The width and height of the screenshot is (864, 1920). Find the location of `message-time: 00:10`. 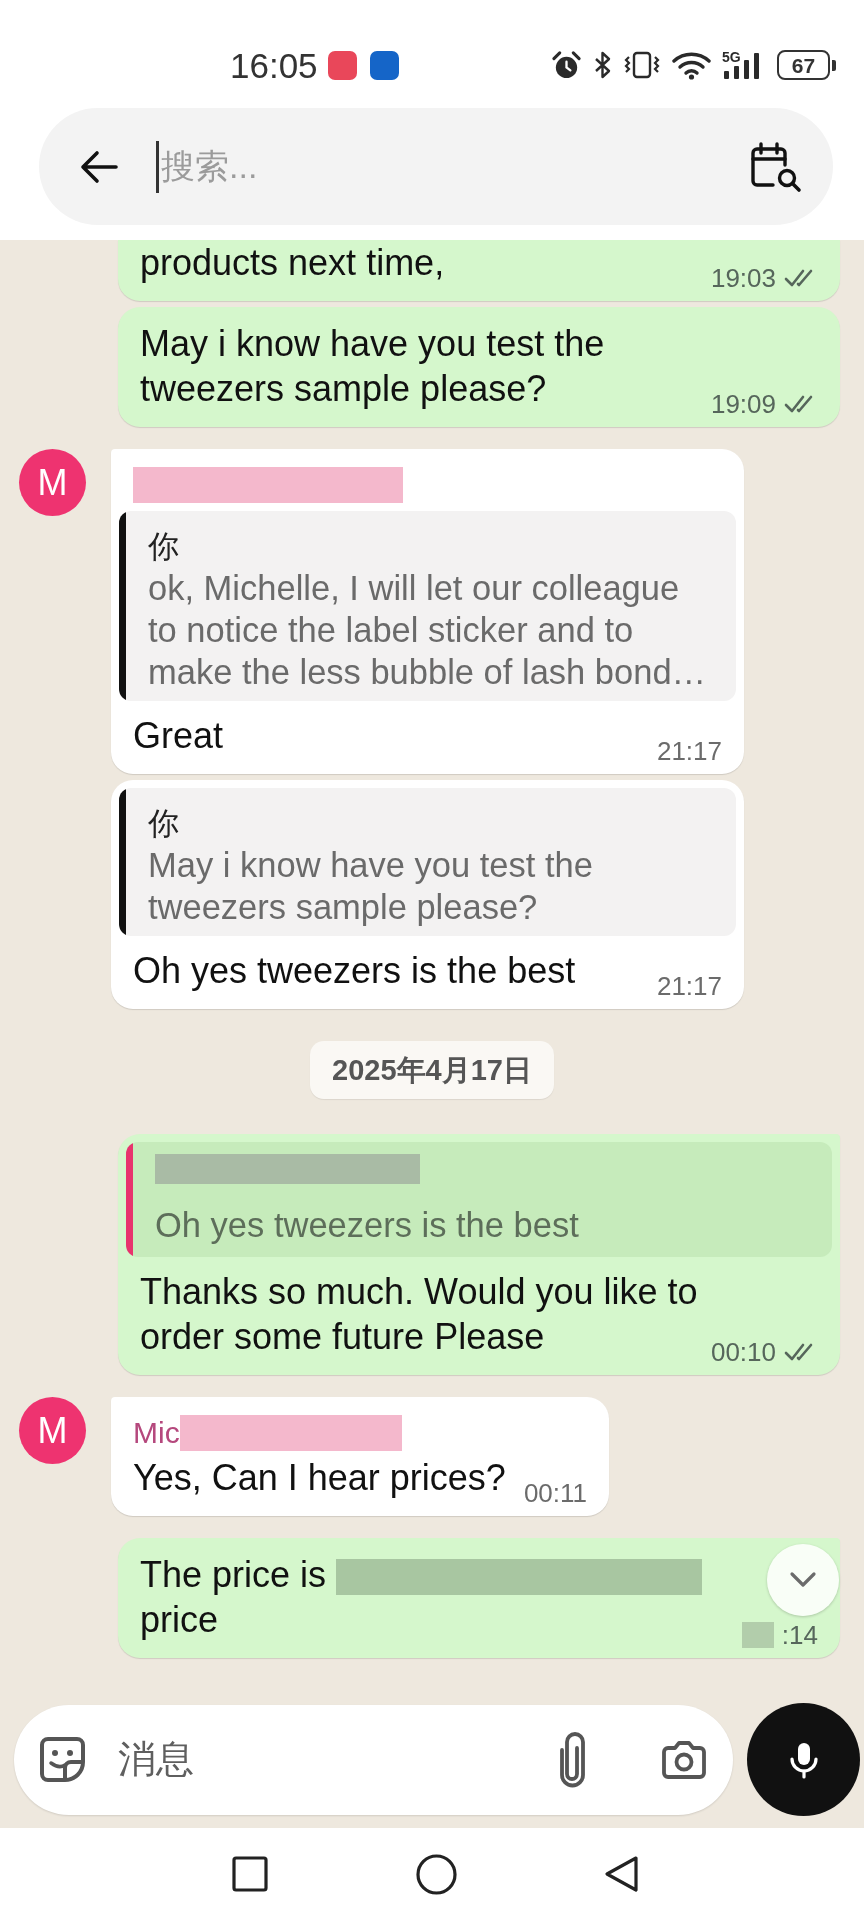

message-time: 00:10 is located at coordinates (743, 1352).